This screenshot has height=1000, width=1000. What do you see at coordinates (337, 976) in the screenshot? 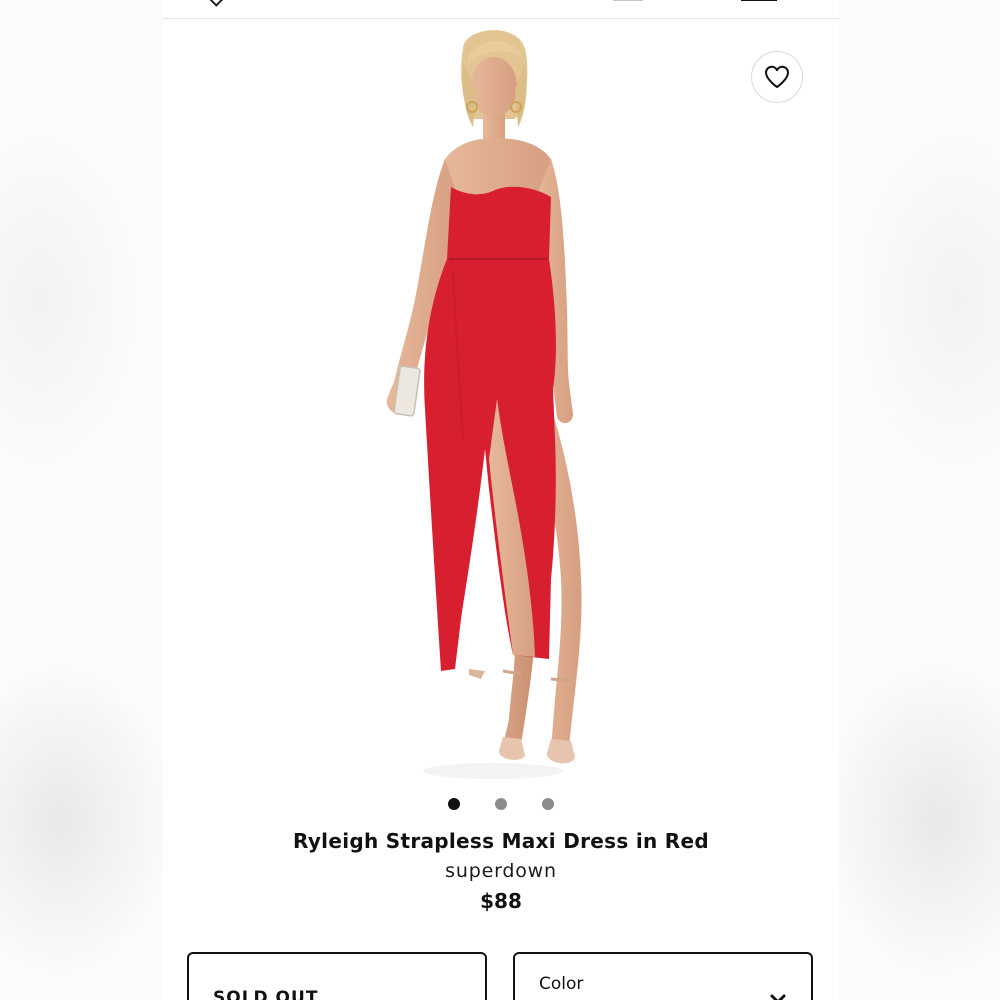
I see `size-select: SOLD OUT` at bounding box center [337, 976].